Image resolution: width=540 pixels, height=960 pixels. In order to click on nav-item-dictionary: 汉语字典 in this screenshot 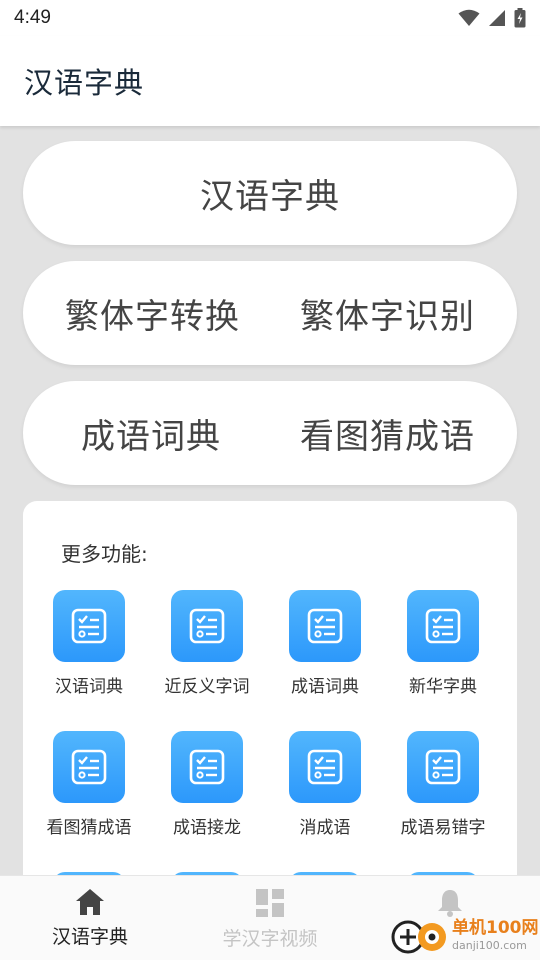, I will do `click(90, 918)`.